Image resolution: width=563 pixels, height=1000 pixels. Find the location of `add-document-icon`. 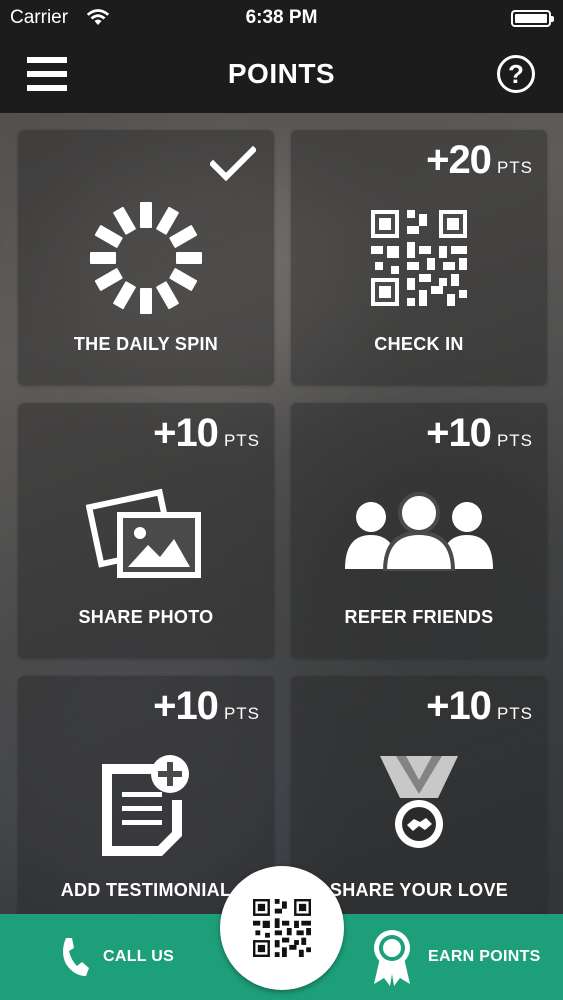

add-document-icon is located at coordinates (145, 805).